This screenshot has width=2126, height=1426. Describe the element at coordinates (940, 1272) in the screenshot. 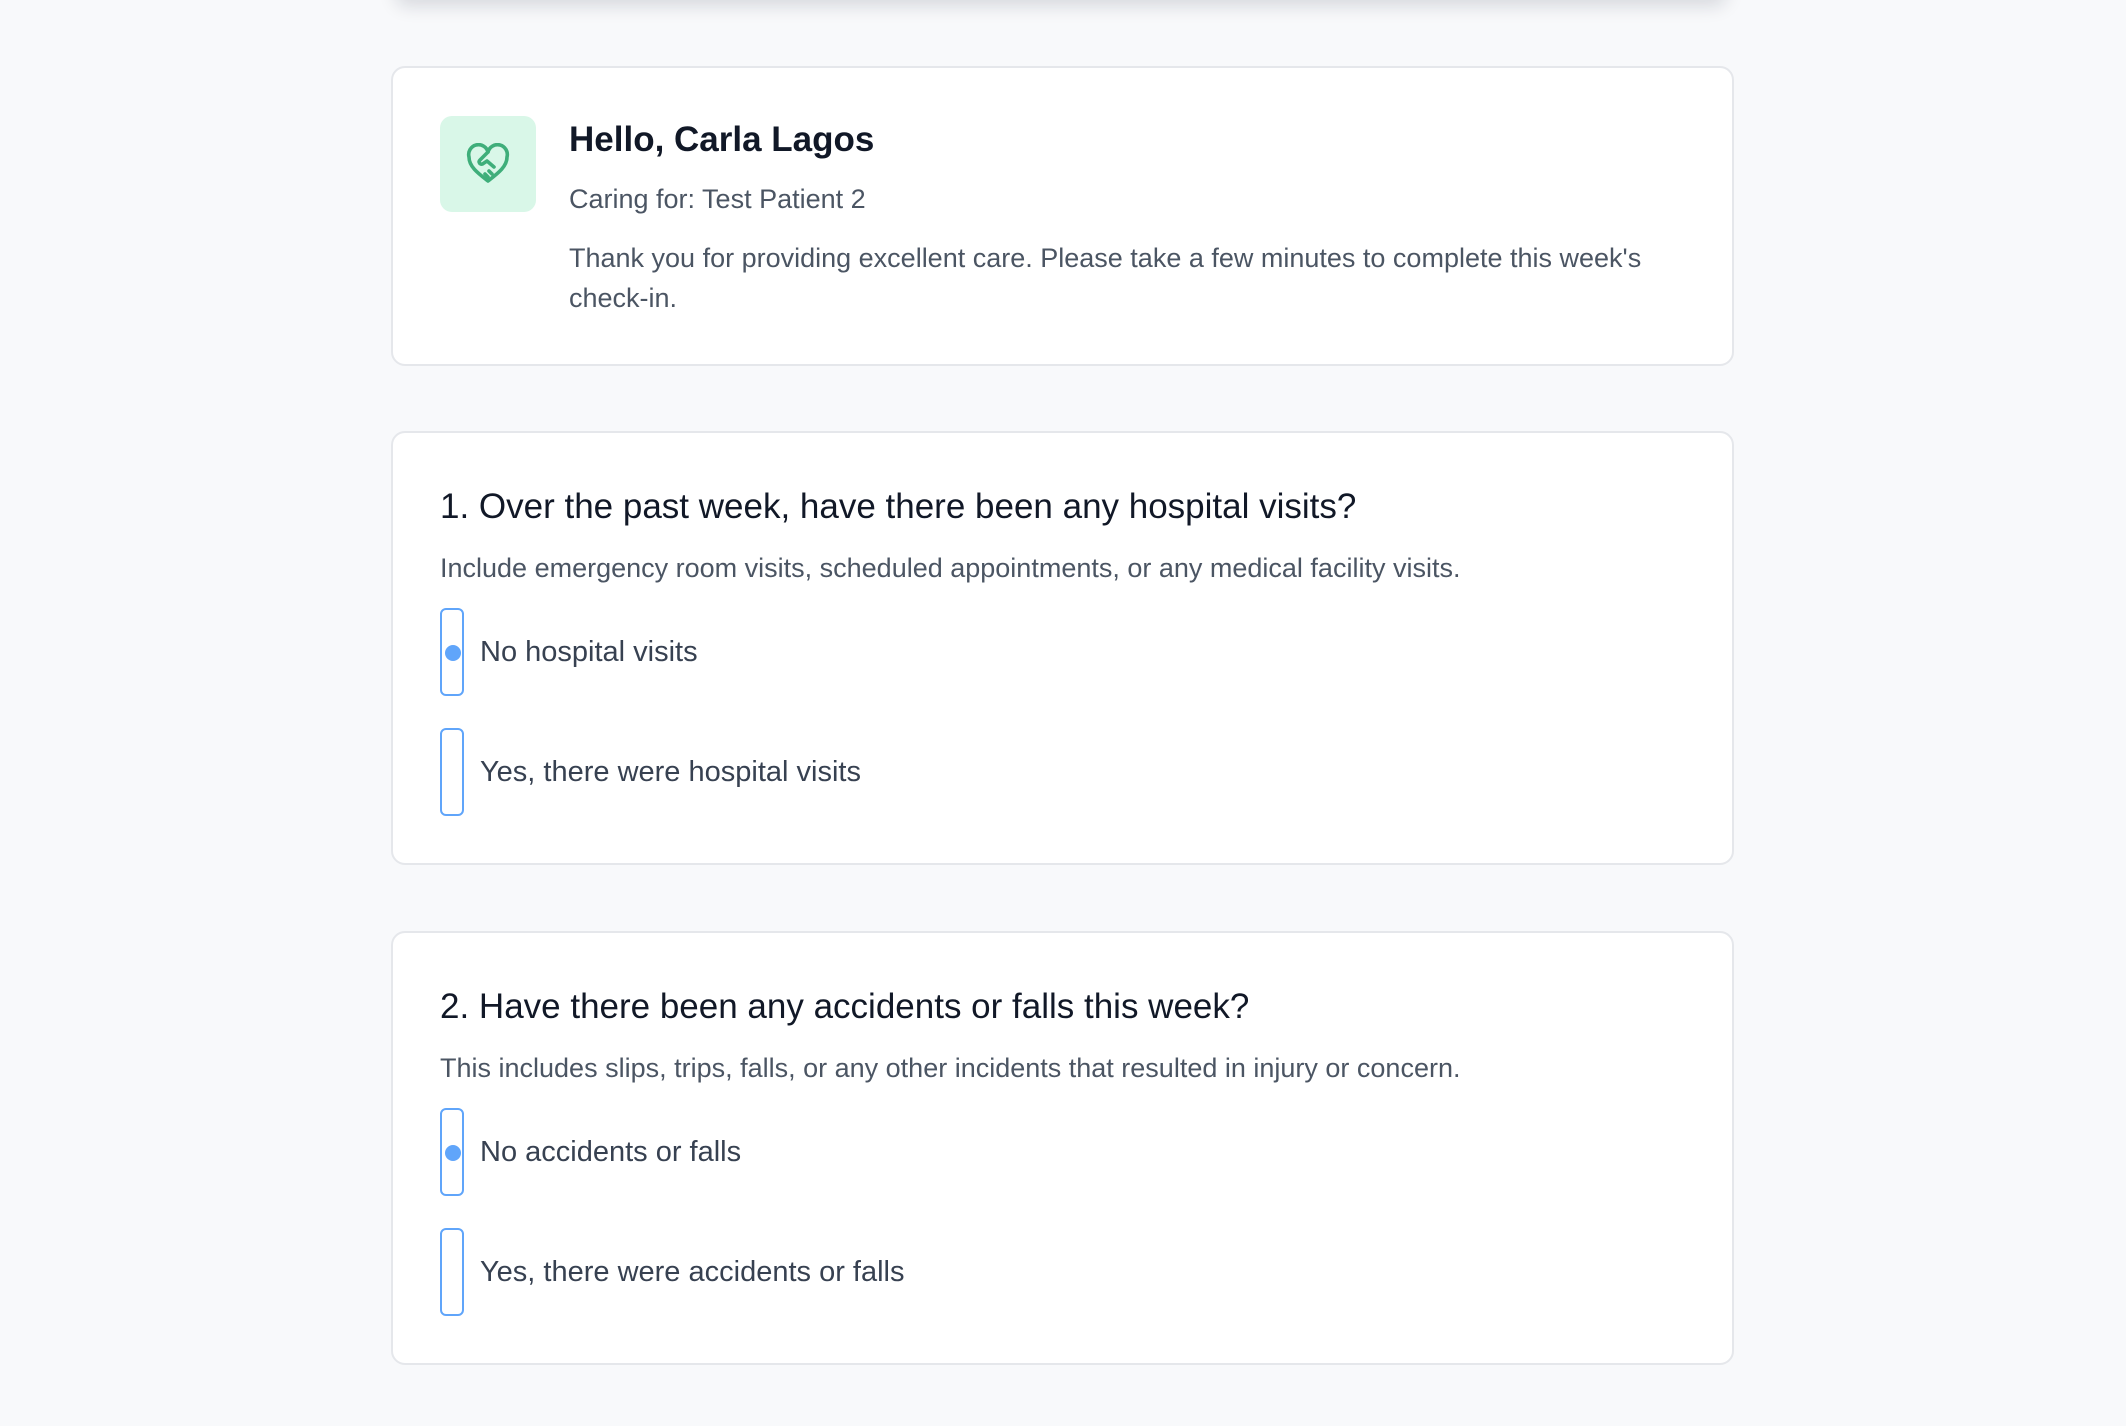

I see `option-yes-accidents-falls: Yes, there were accidents or falls` at that location.